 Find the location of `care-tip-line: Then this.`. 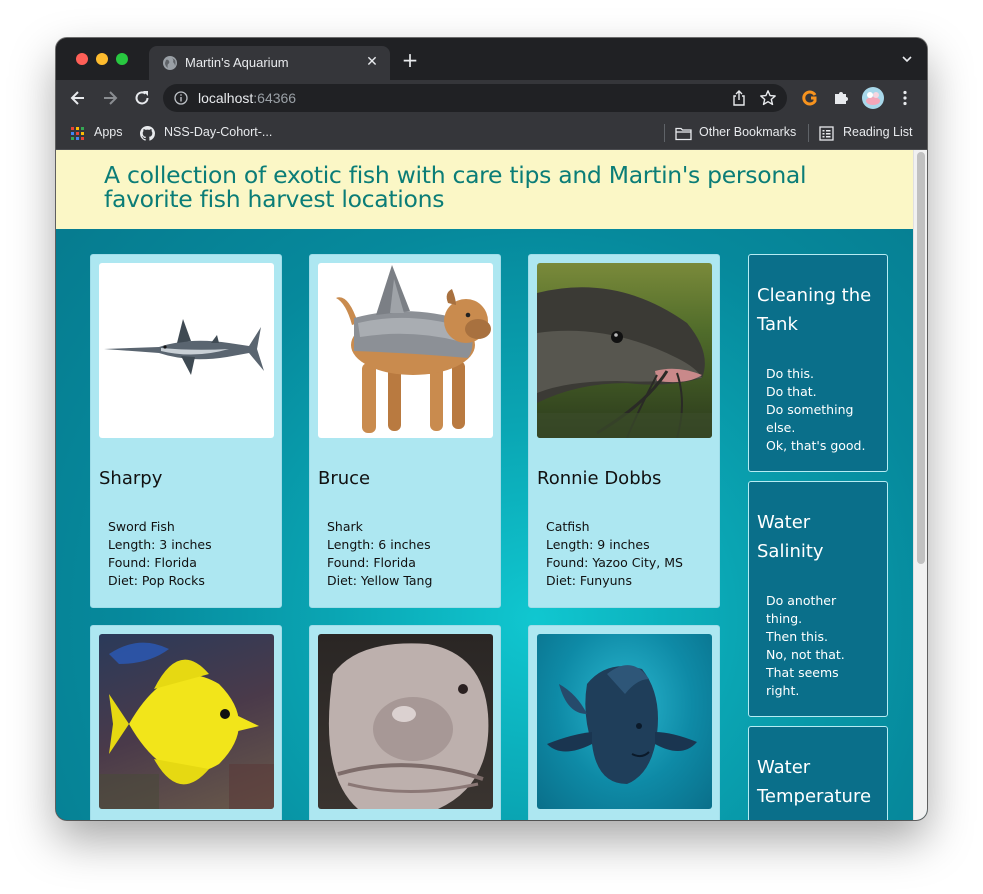

care-tip-line: Then this. is located at coordinates (797, 636).